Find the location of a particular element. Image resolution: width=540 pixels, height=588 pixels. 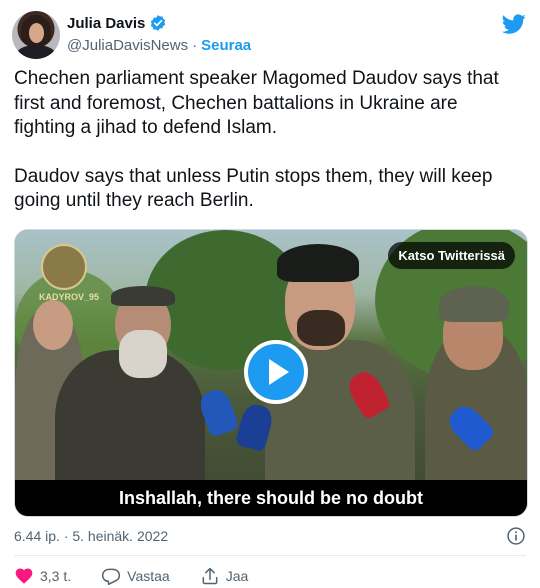

author-handle-row: @JuliaDavisNews · Seuraa is located at coordinates (159, 45).